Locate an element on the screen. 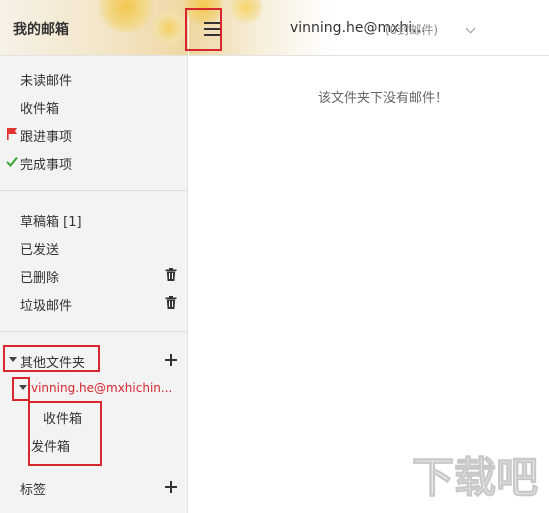 The width and height of the screenshot is (549, 513). menu-button is located at coordinates (213, 29).